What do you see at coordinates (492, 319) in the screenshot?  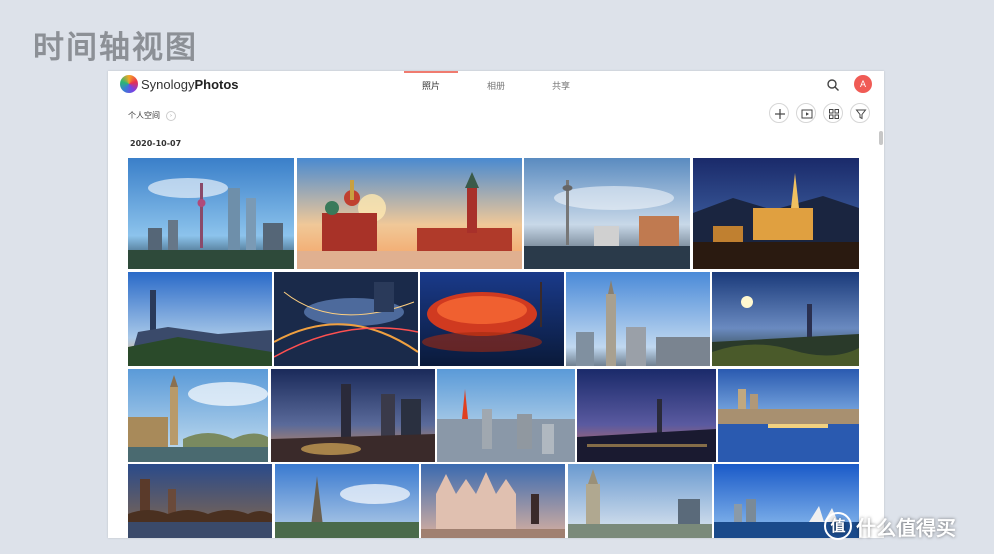 I see `photo-birds-nest-stadium` at bounding box center [492, 319].